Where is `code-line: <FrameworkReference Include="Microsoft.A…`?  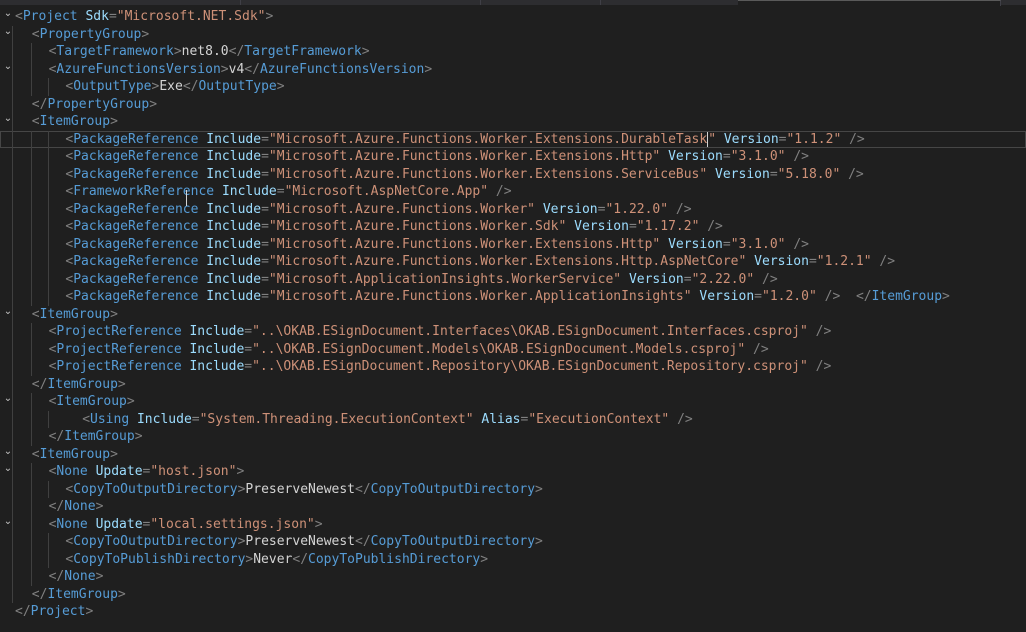 code-line: <FrameworkReference Include="Microsoft.A… is located at coordinates (513, 192).